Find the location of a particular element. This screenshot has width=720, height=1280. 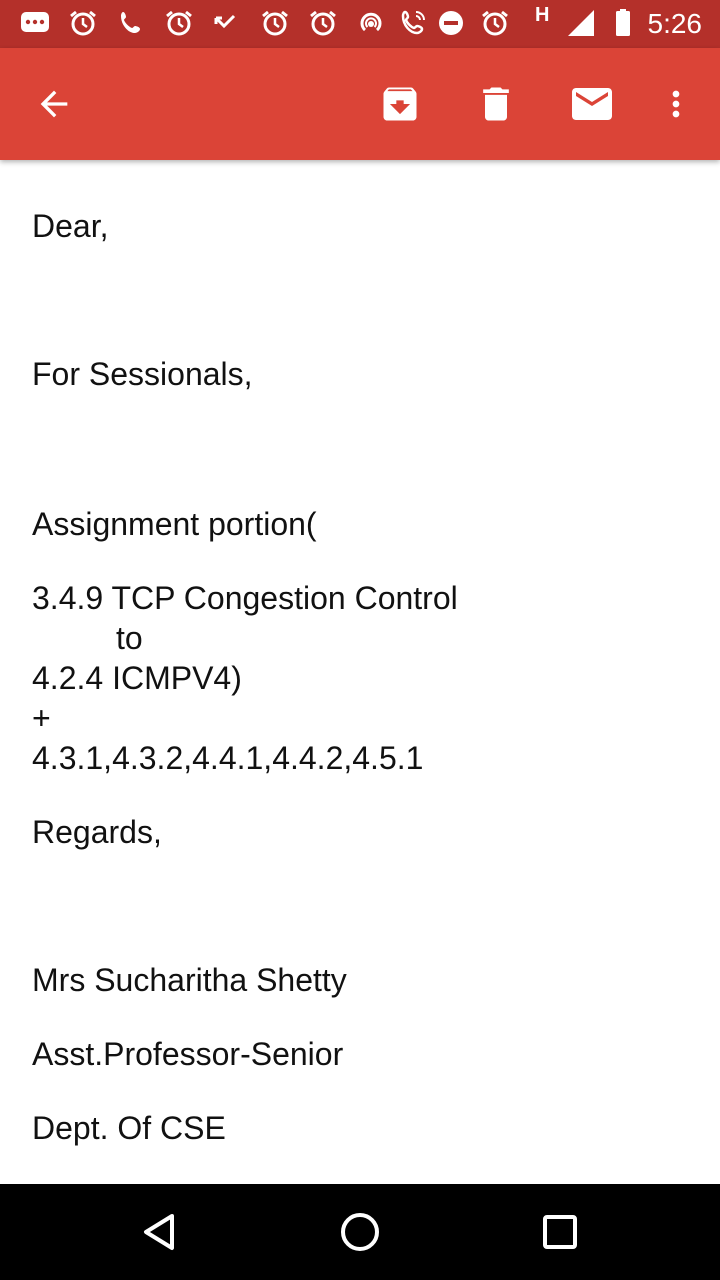

nav-home-button is located at coordinates (360, 1232).